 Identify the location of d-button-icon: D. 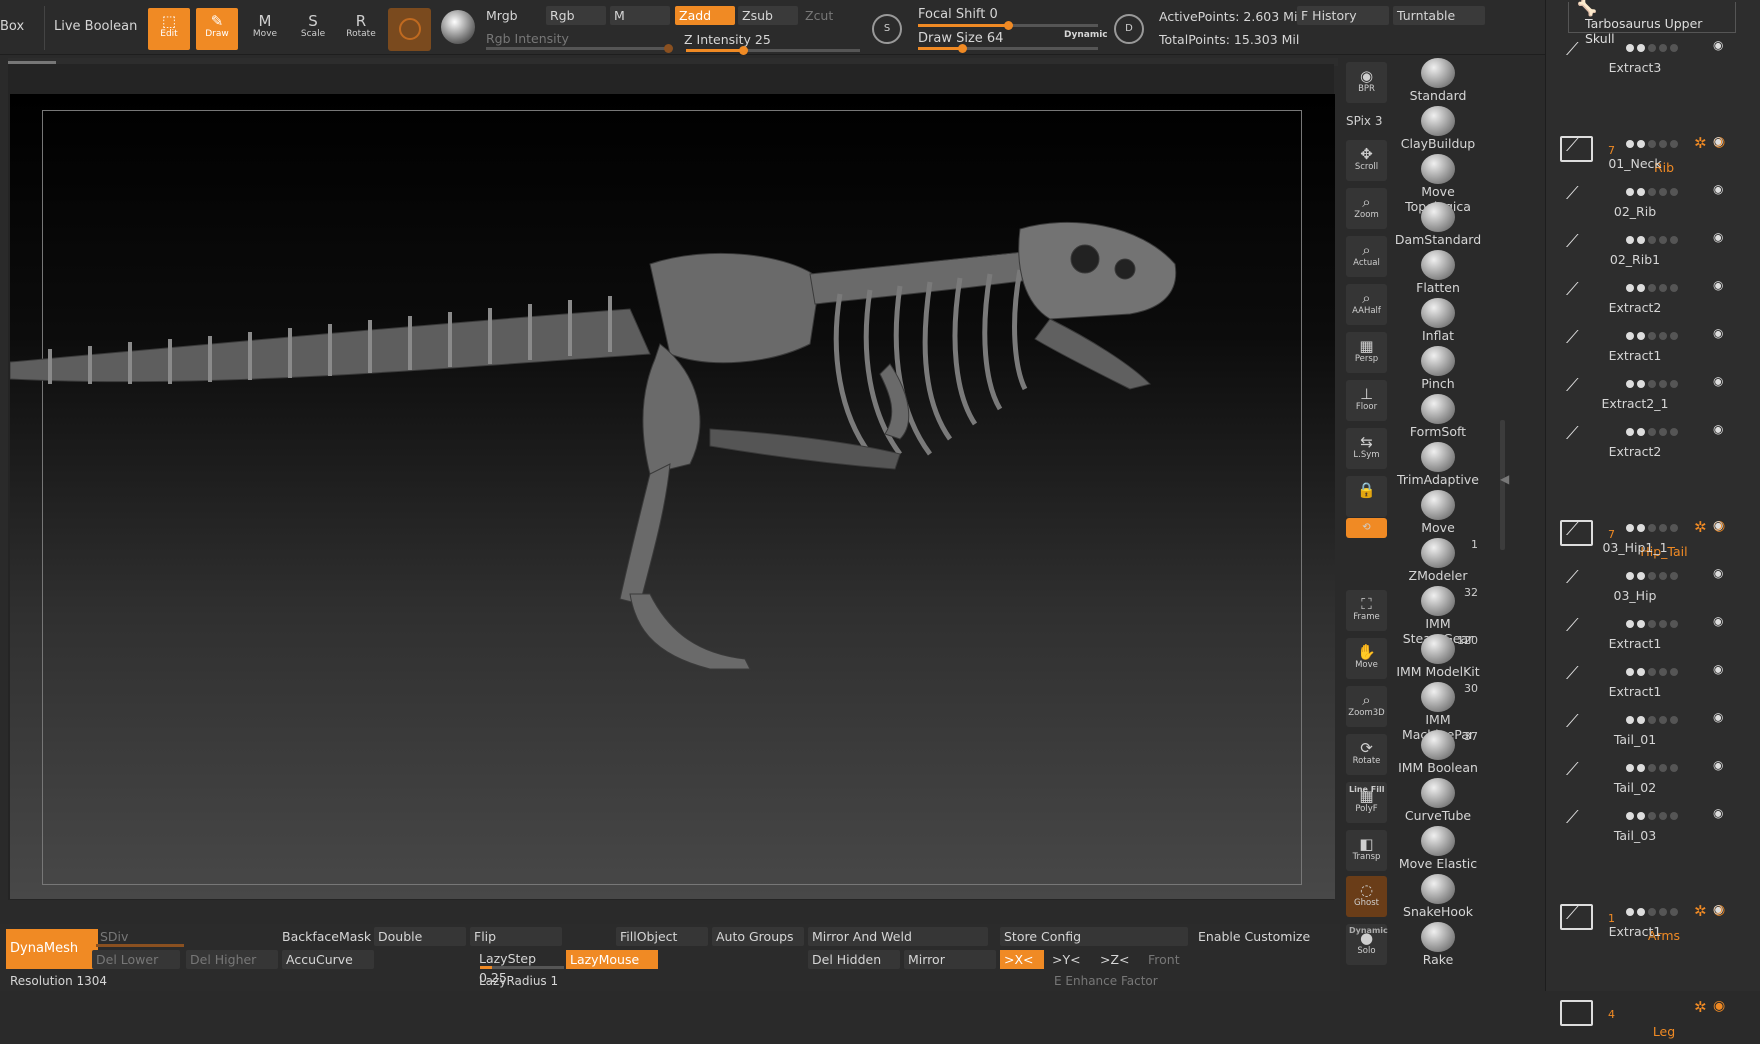
(1129, 29).